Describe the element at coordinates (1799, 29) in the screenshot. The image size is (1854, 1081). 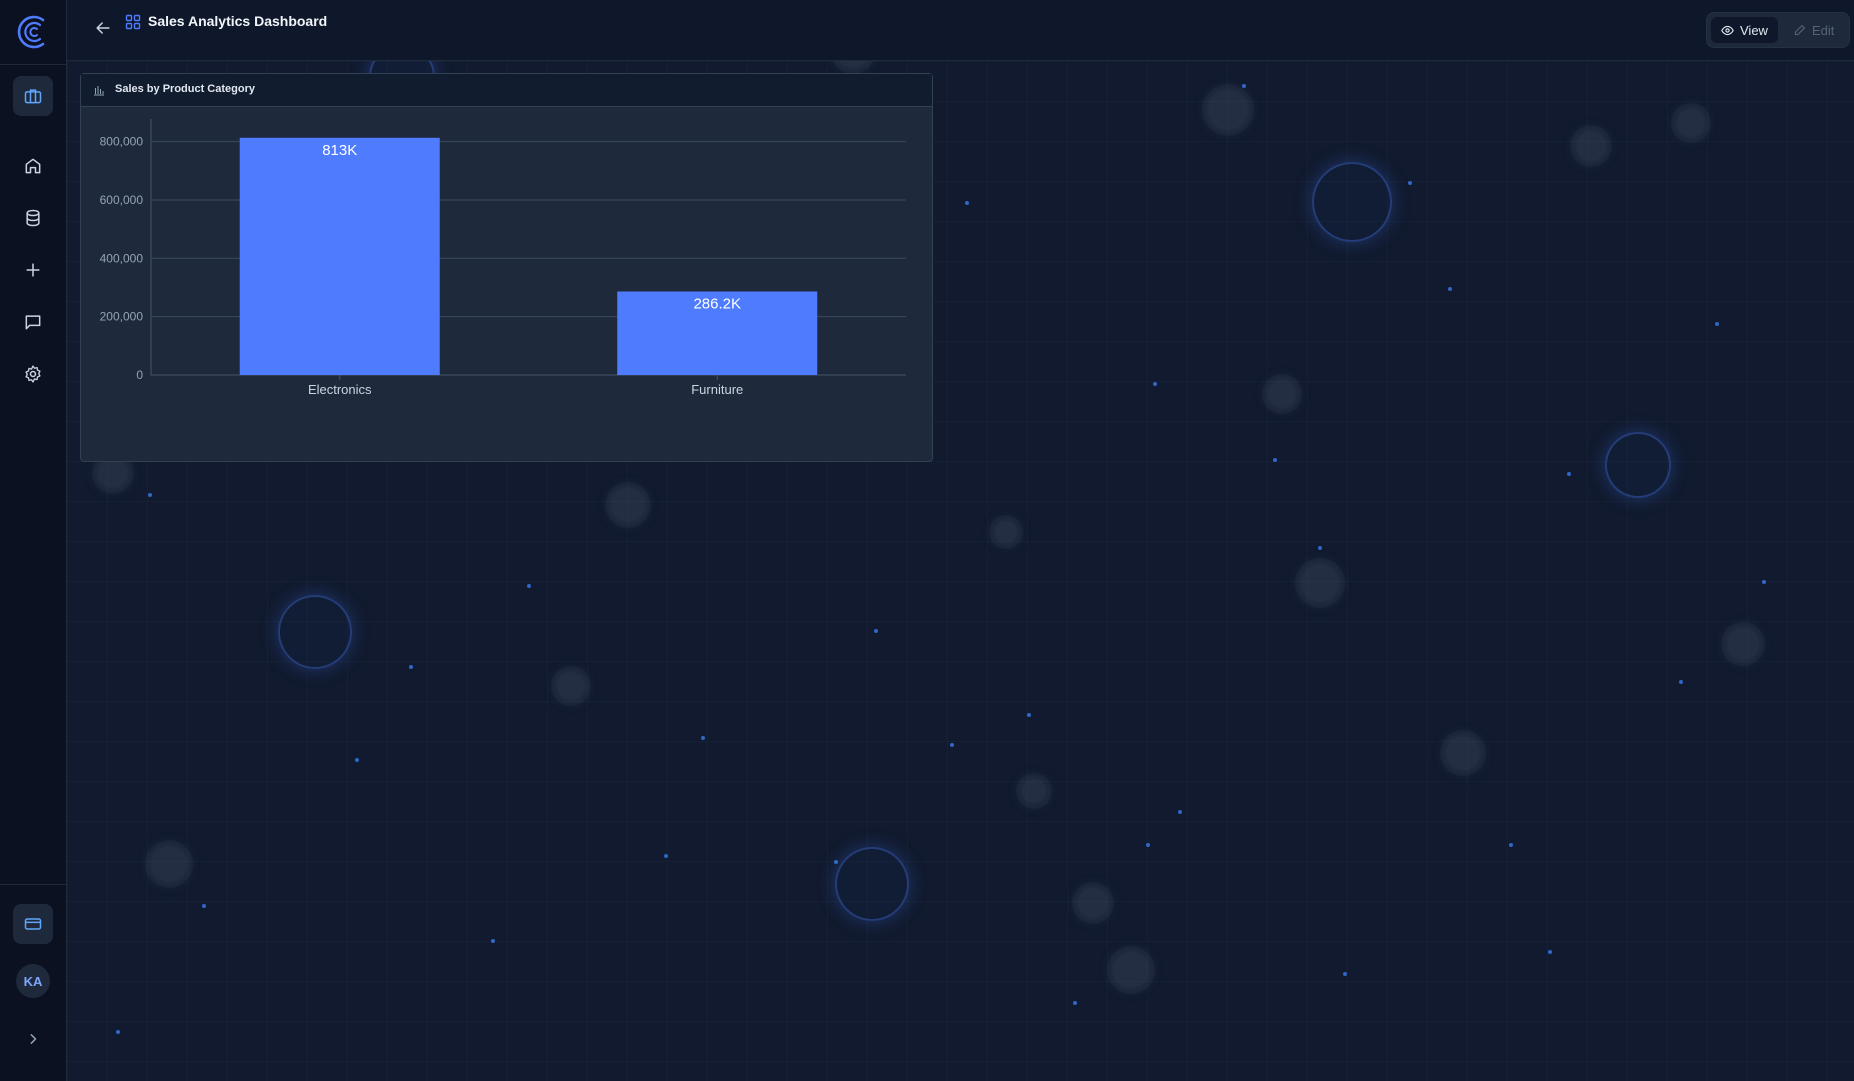
I see `pencil-icon` at that location.